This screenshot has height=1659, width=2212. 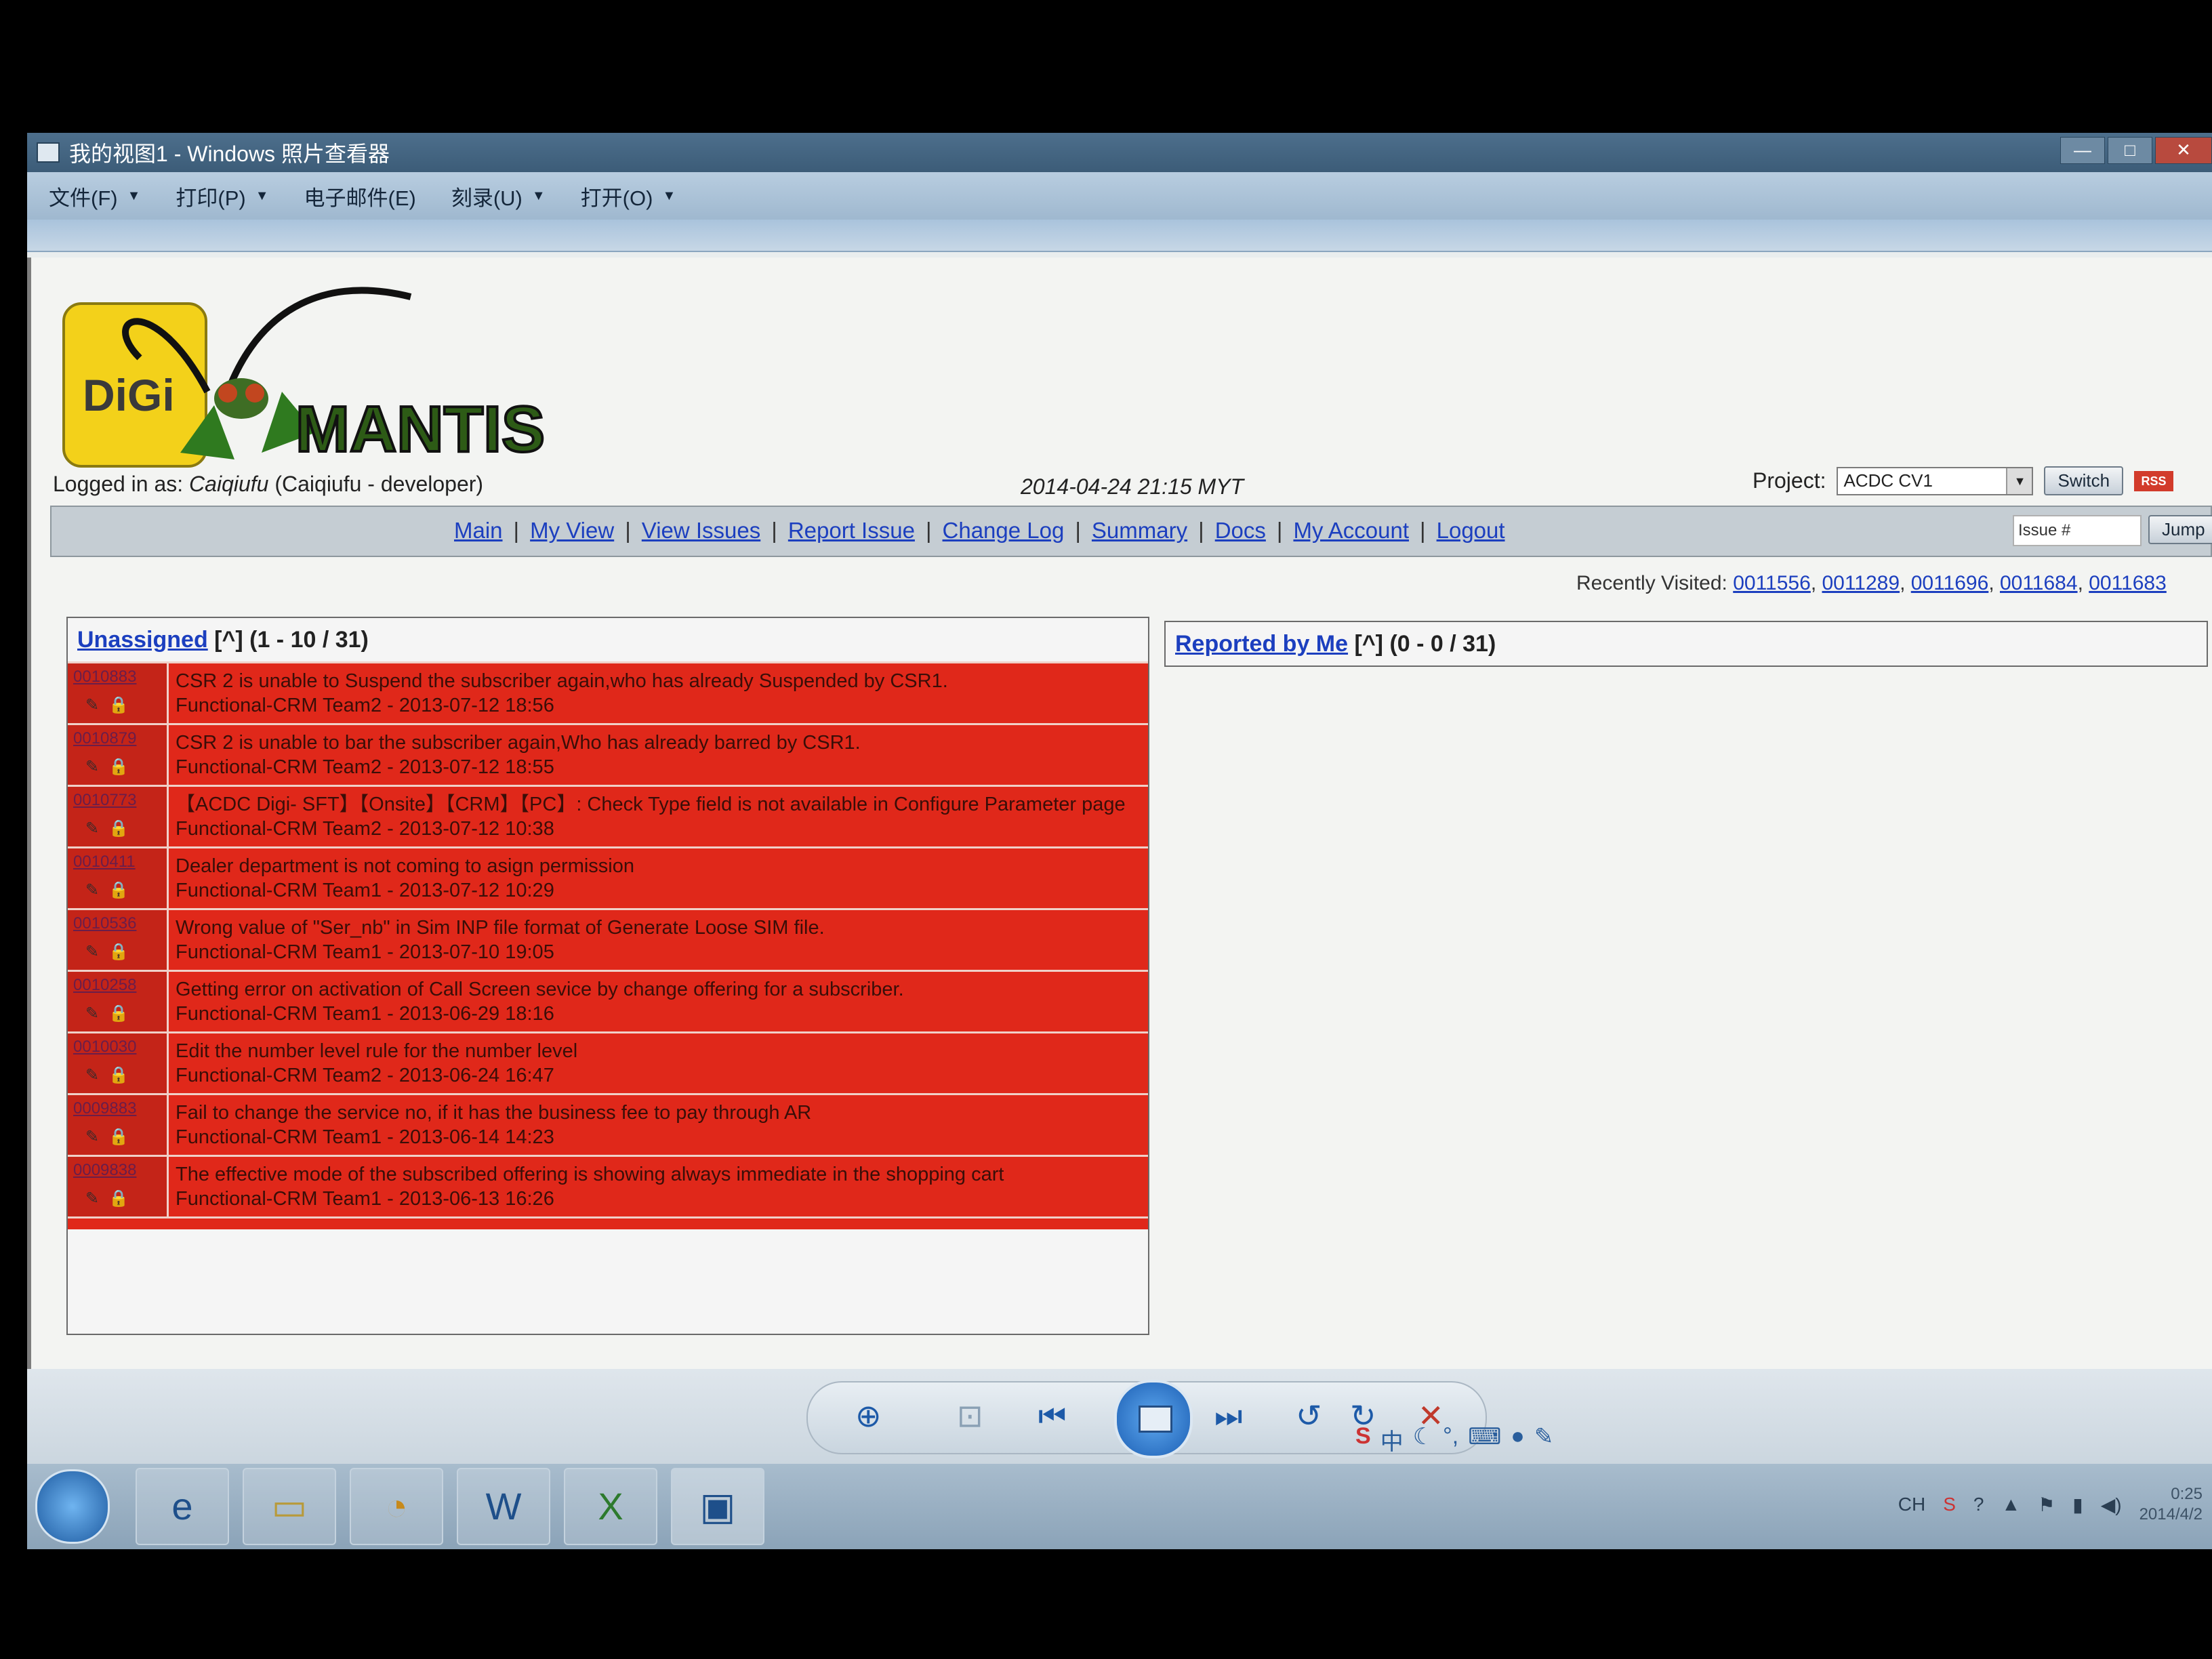 I want to click on issue-id-link: 0010879, so click(x=117, y=736).